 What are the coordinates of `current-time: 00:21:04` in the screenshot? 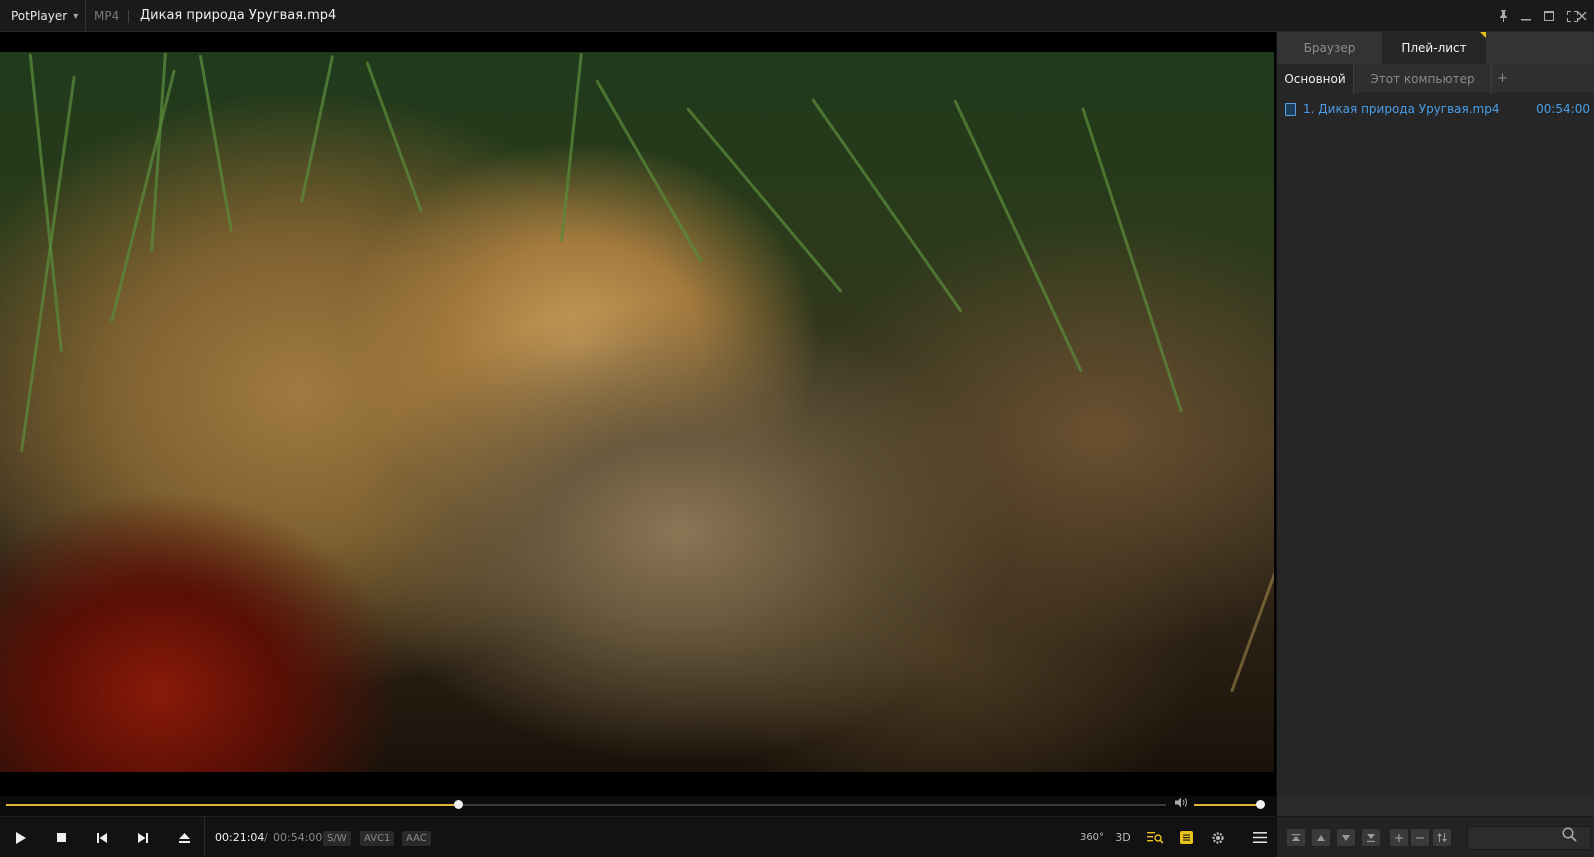 It's located at (239, 837).